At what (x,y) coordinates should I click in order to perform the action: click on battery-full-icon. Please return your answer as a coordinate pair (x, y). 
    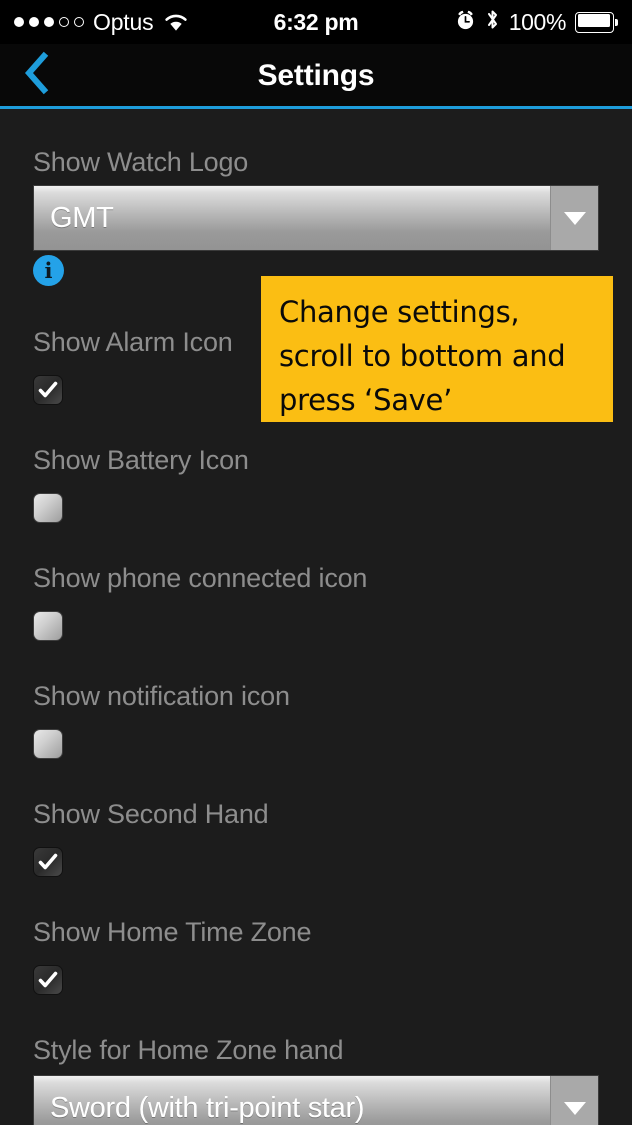
    Looking at the image, I should click on (596, 22).